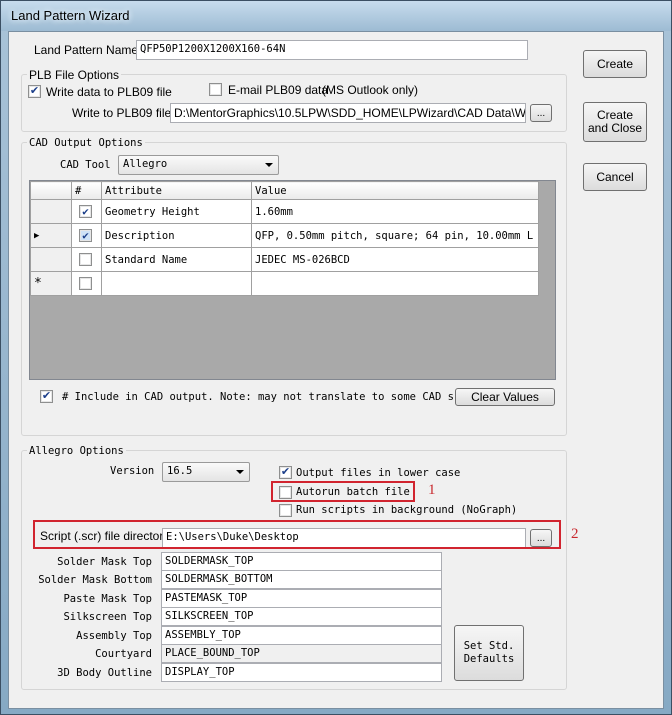 Image resolution: width=672 pixels, height=715 pixels. I want to click on allegro-group-title: Allegro Options, so click(76, 451).